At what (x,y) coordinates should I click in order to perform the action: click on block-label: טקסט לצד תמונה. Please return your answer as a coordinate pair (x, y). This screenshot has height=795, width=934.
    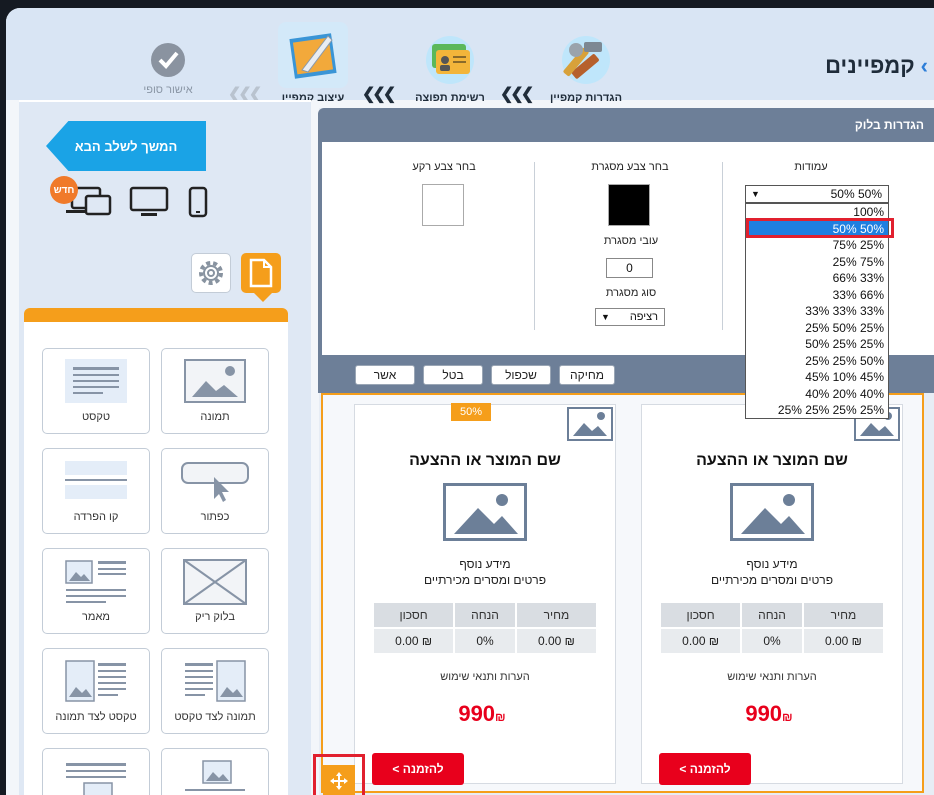
    Looking at the image, I should click on (96, 717).